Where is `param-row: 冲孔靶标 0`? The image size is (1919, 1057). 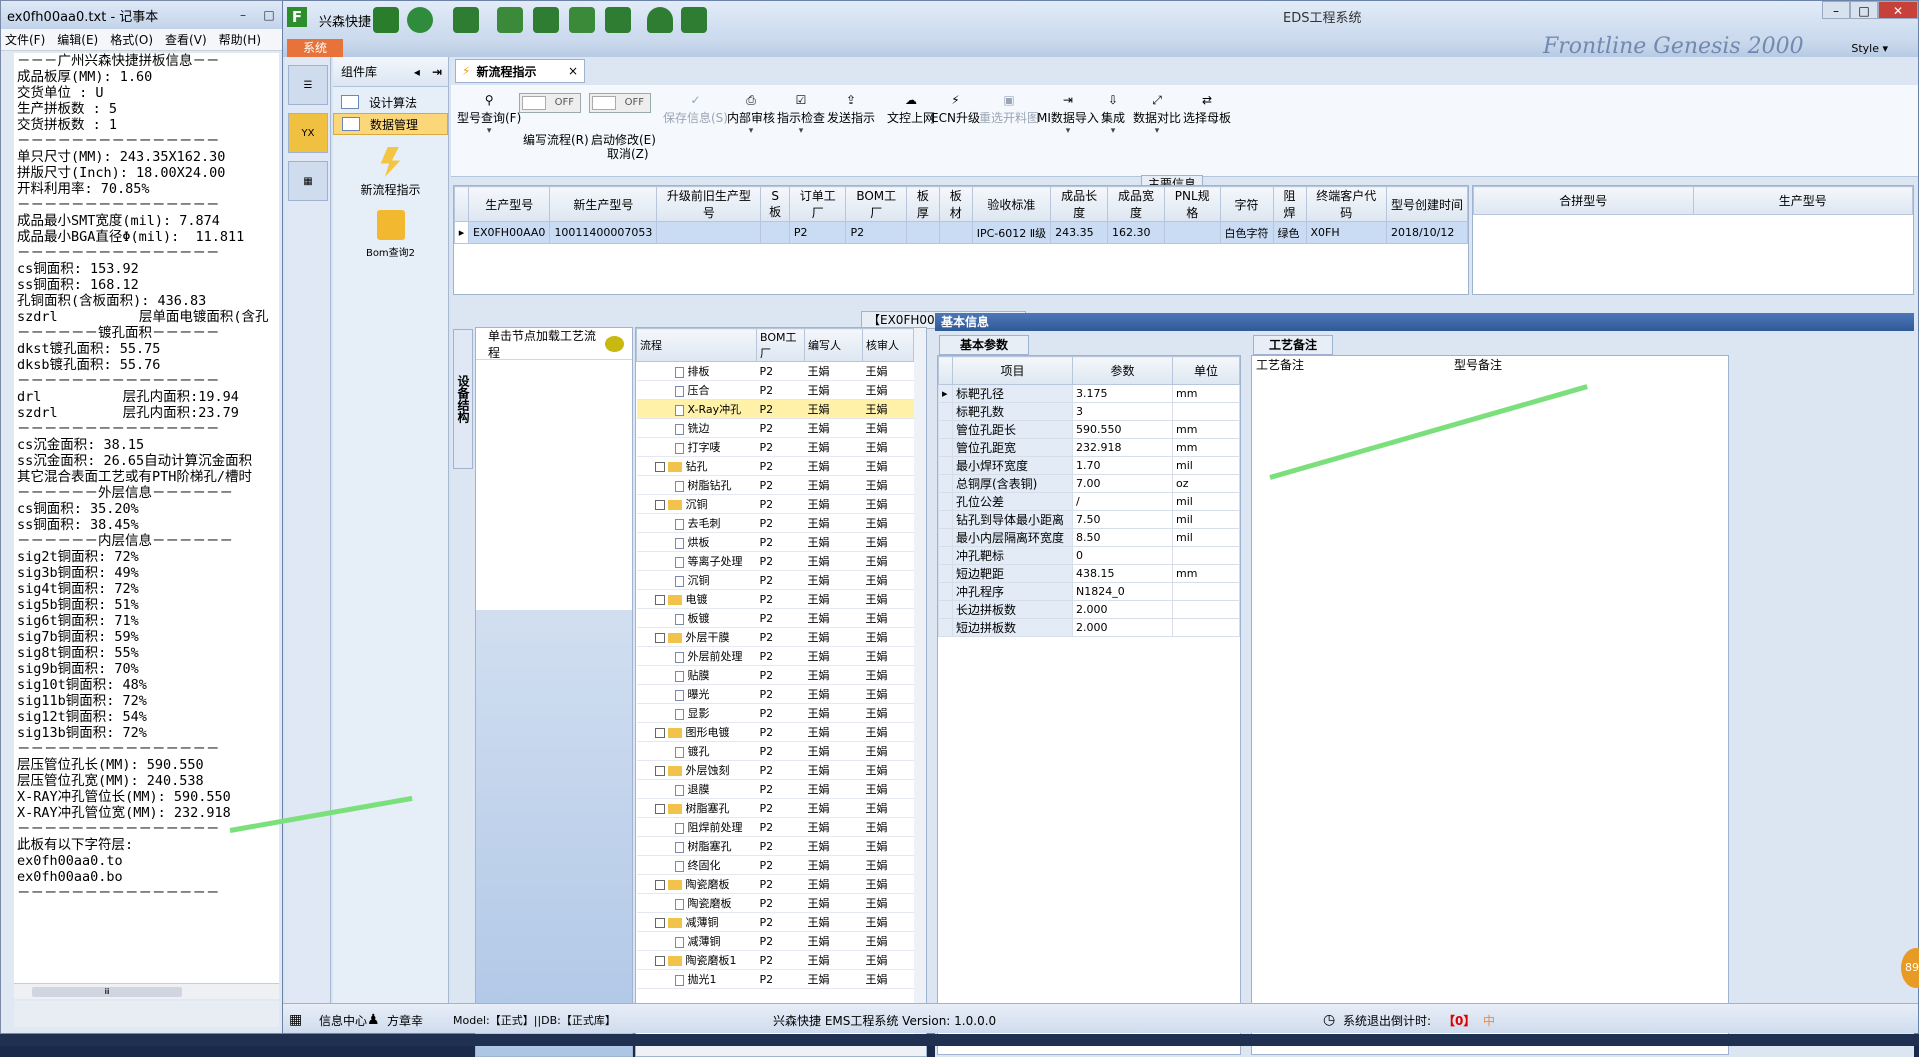
param-row: 冲孔靶标 0 is located at coordinates (1089, 555).